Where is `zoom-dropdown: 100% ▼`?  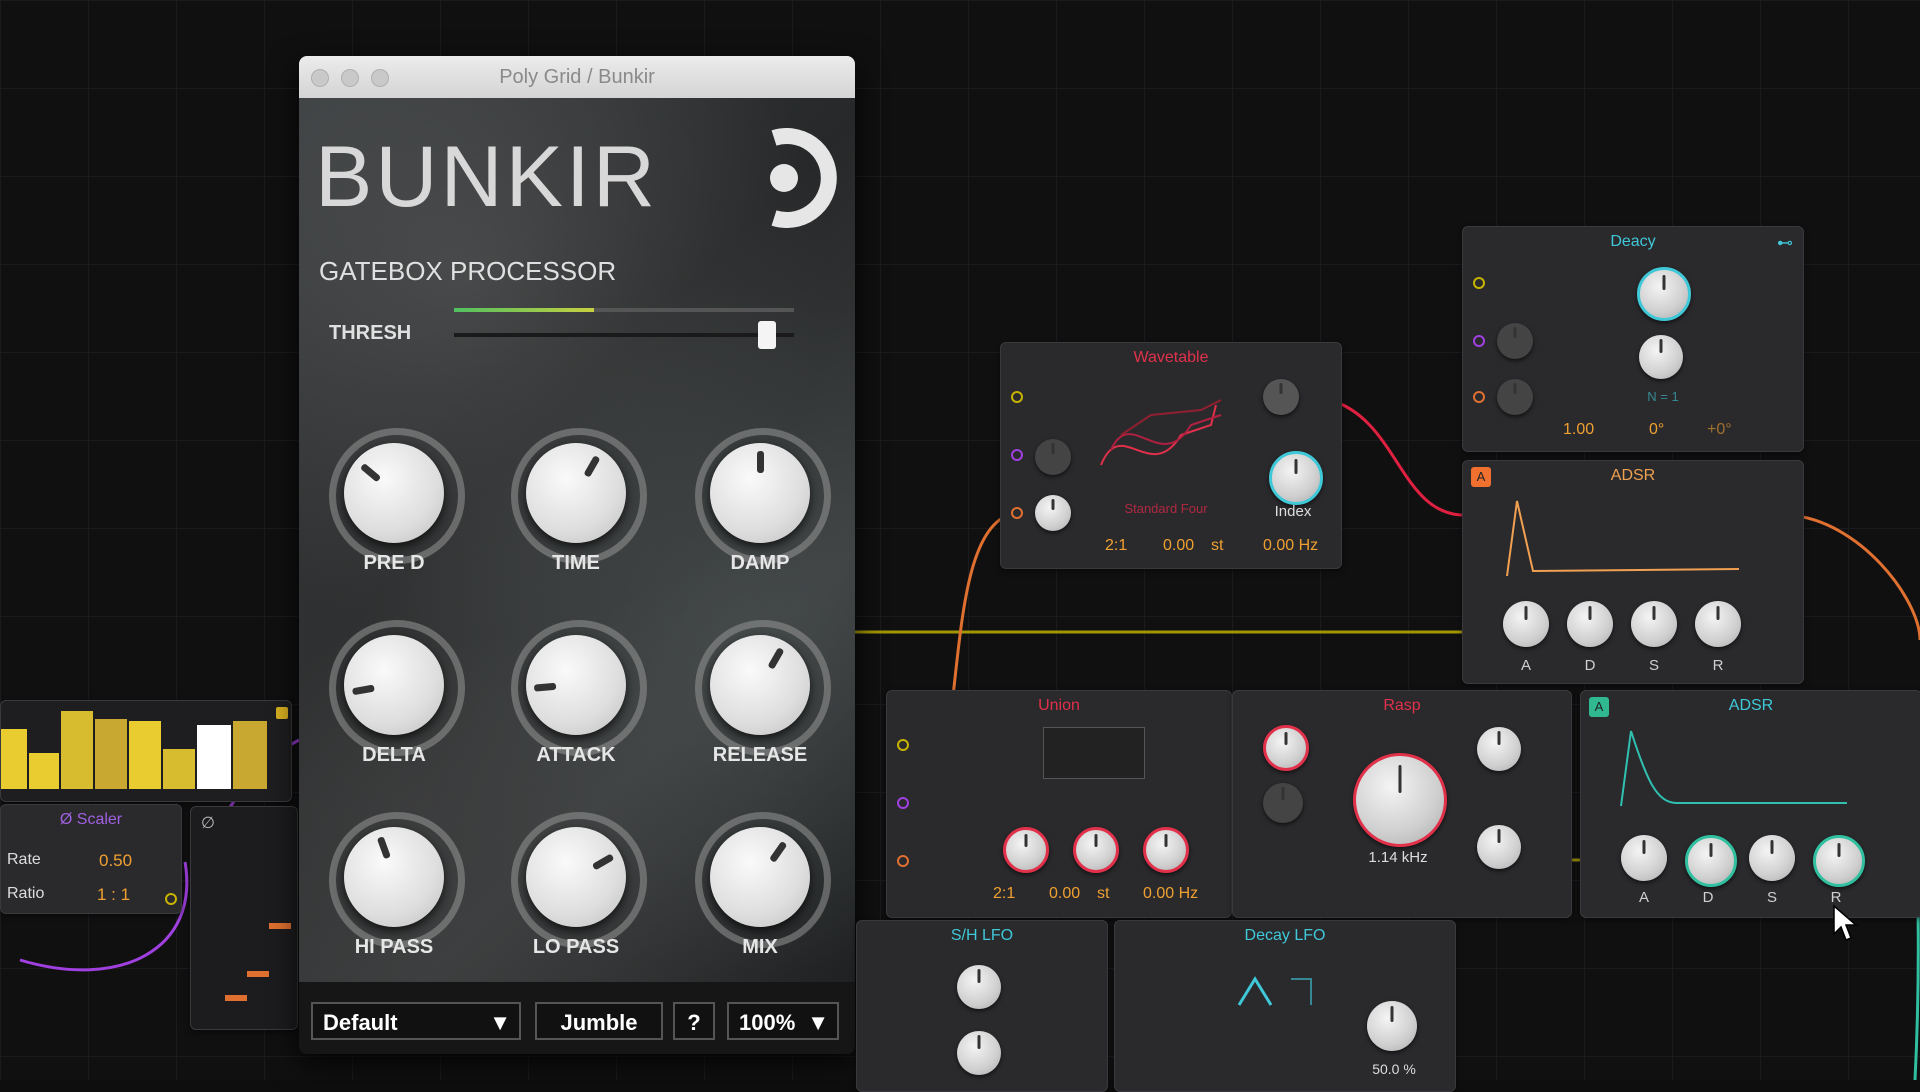 zoom-dropdown: 100% ▼ is located at coordinates (783, 1021).